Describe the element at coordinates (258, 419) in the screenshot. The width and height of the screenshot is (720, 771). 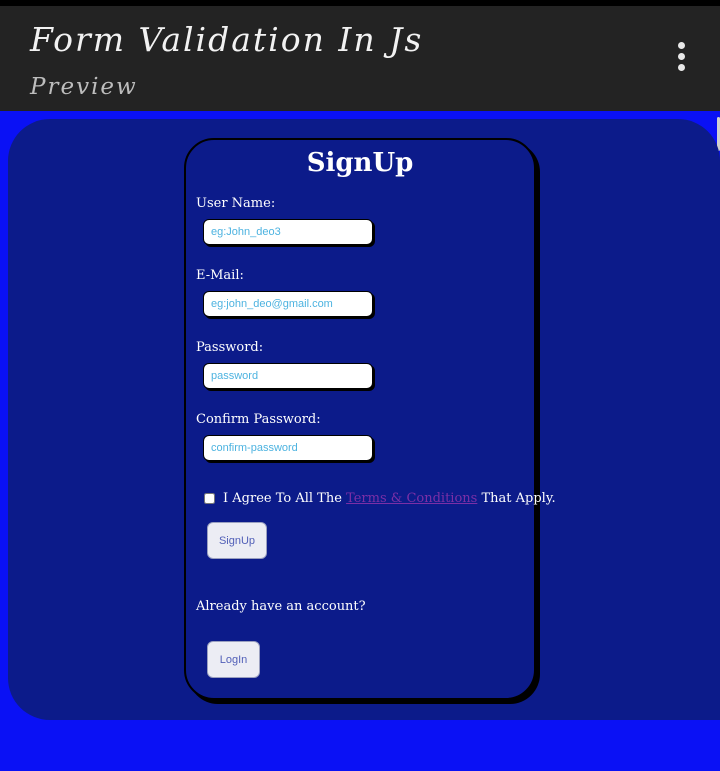
I see `confirm-password-label: Confirm Password:` at that location.